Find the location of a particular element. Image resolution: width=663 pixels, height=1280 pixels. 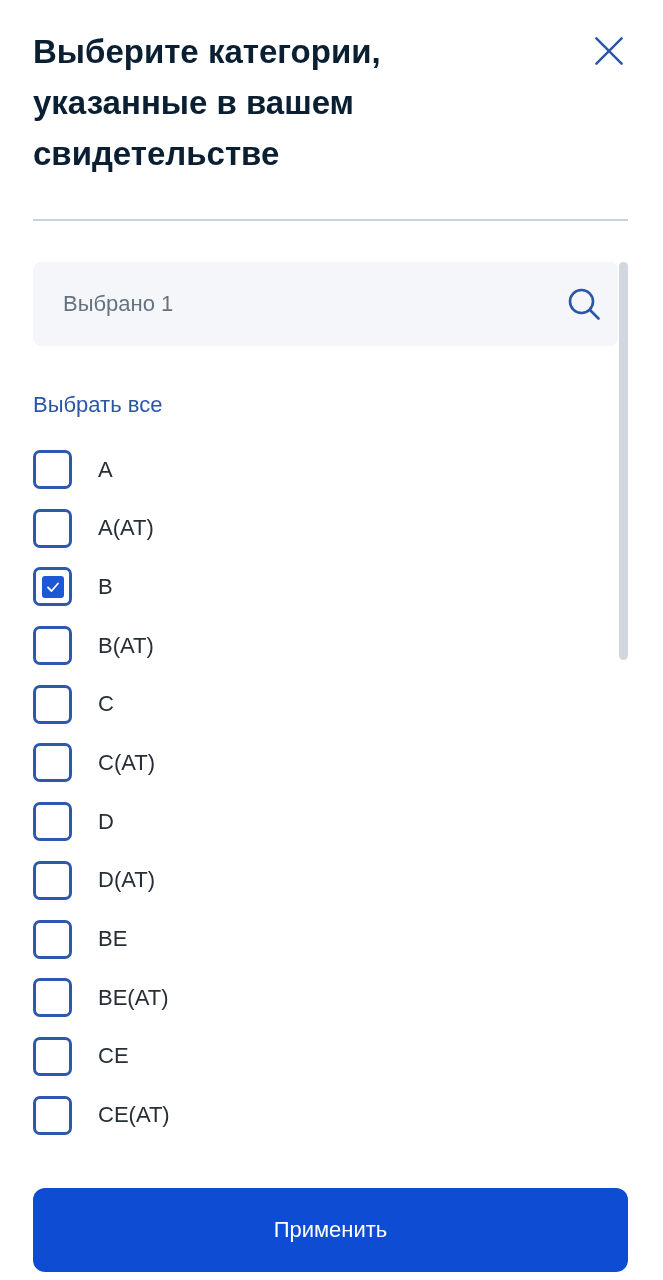

dialog-title: Выберите категории, указанные в вашем свидетельстве is located at coordinates (207, 103).